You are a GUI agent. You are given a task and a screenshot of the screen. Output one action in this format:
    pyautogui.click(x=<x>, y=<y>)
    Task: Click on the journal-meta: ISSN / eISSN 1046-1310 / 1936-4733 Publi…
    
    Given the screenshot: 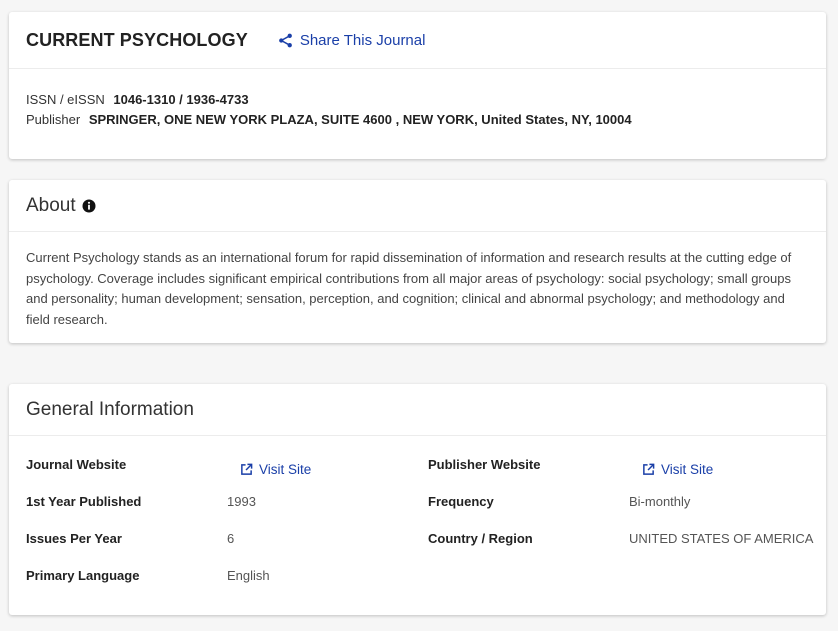 What is the action you would take?
    pyautogui.click(x=417, y=99)
    